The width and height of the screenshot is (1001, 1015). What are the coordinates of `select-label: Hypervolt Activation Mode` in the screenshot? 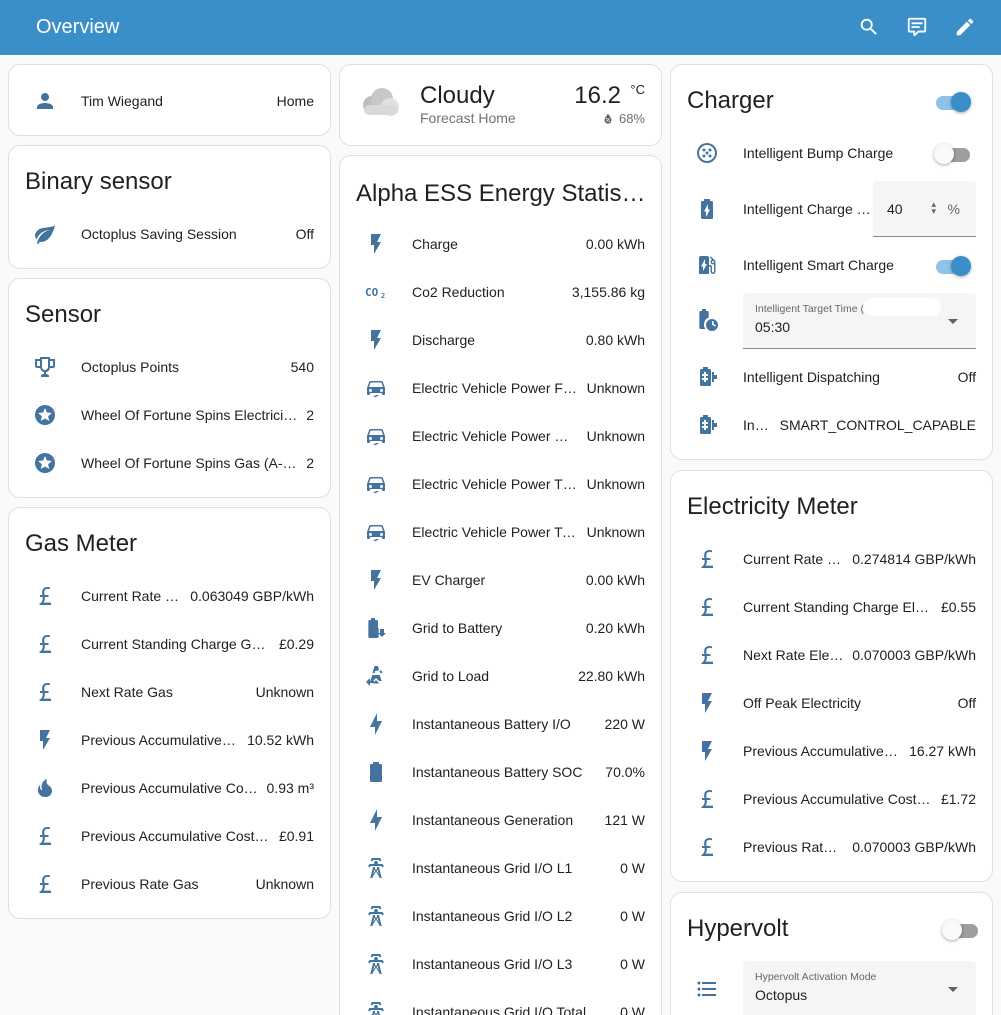 It's located at (816, 977).